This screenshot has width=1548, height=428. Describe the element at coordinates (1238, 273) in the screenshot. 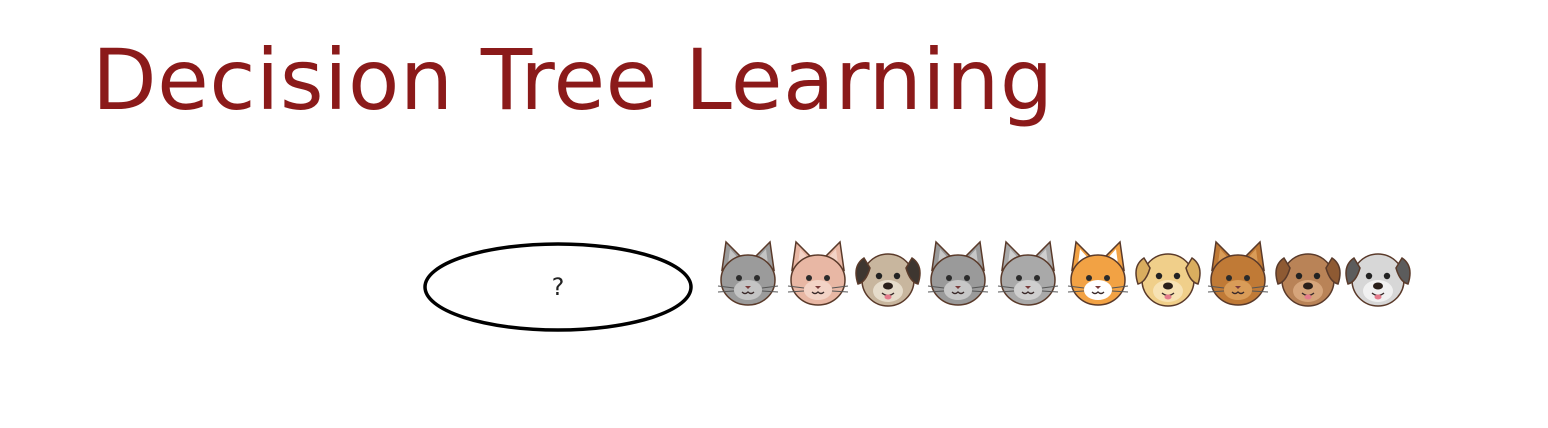

I see `brown-cat-icon` at that location.